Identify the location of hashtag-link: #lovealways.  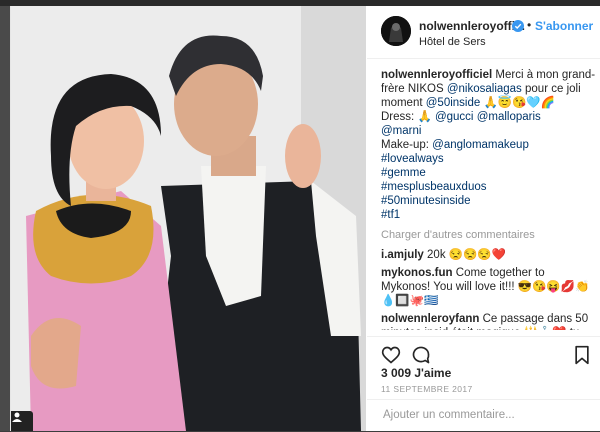
(412, 159).